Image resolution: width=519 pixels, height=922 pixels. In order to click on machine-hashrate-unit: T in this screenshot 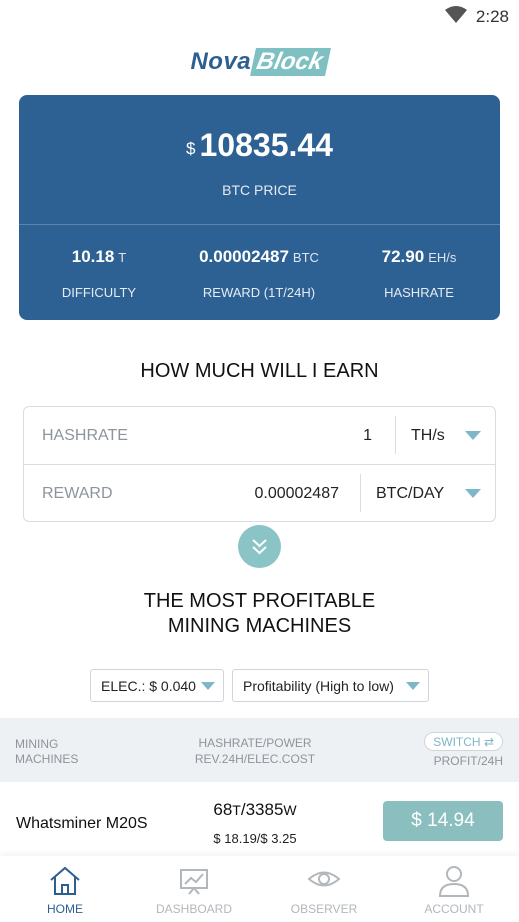, I will do `click(236, 810)`.